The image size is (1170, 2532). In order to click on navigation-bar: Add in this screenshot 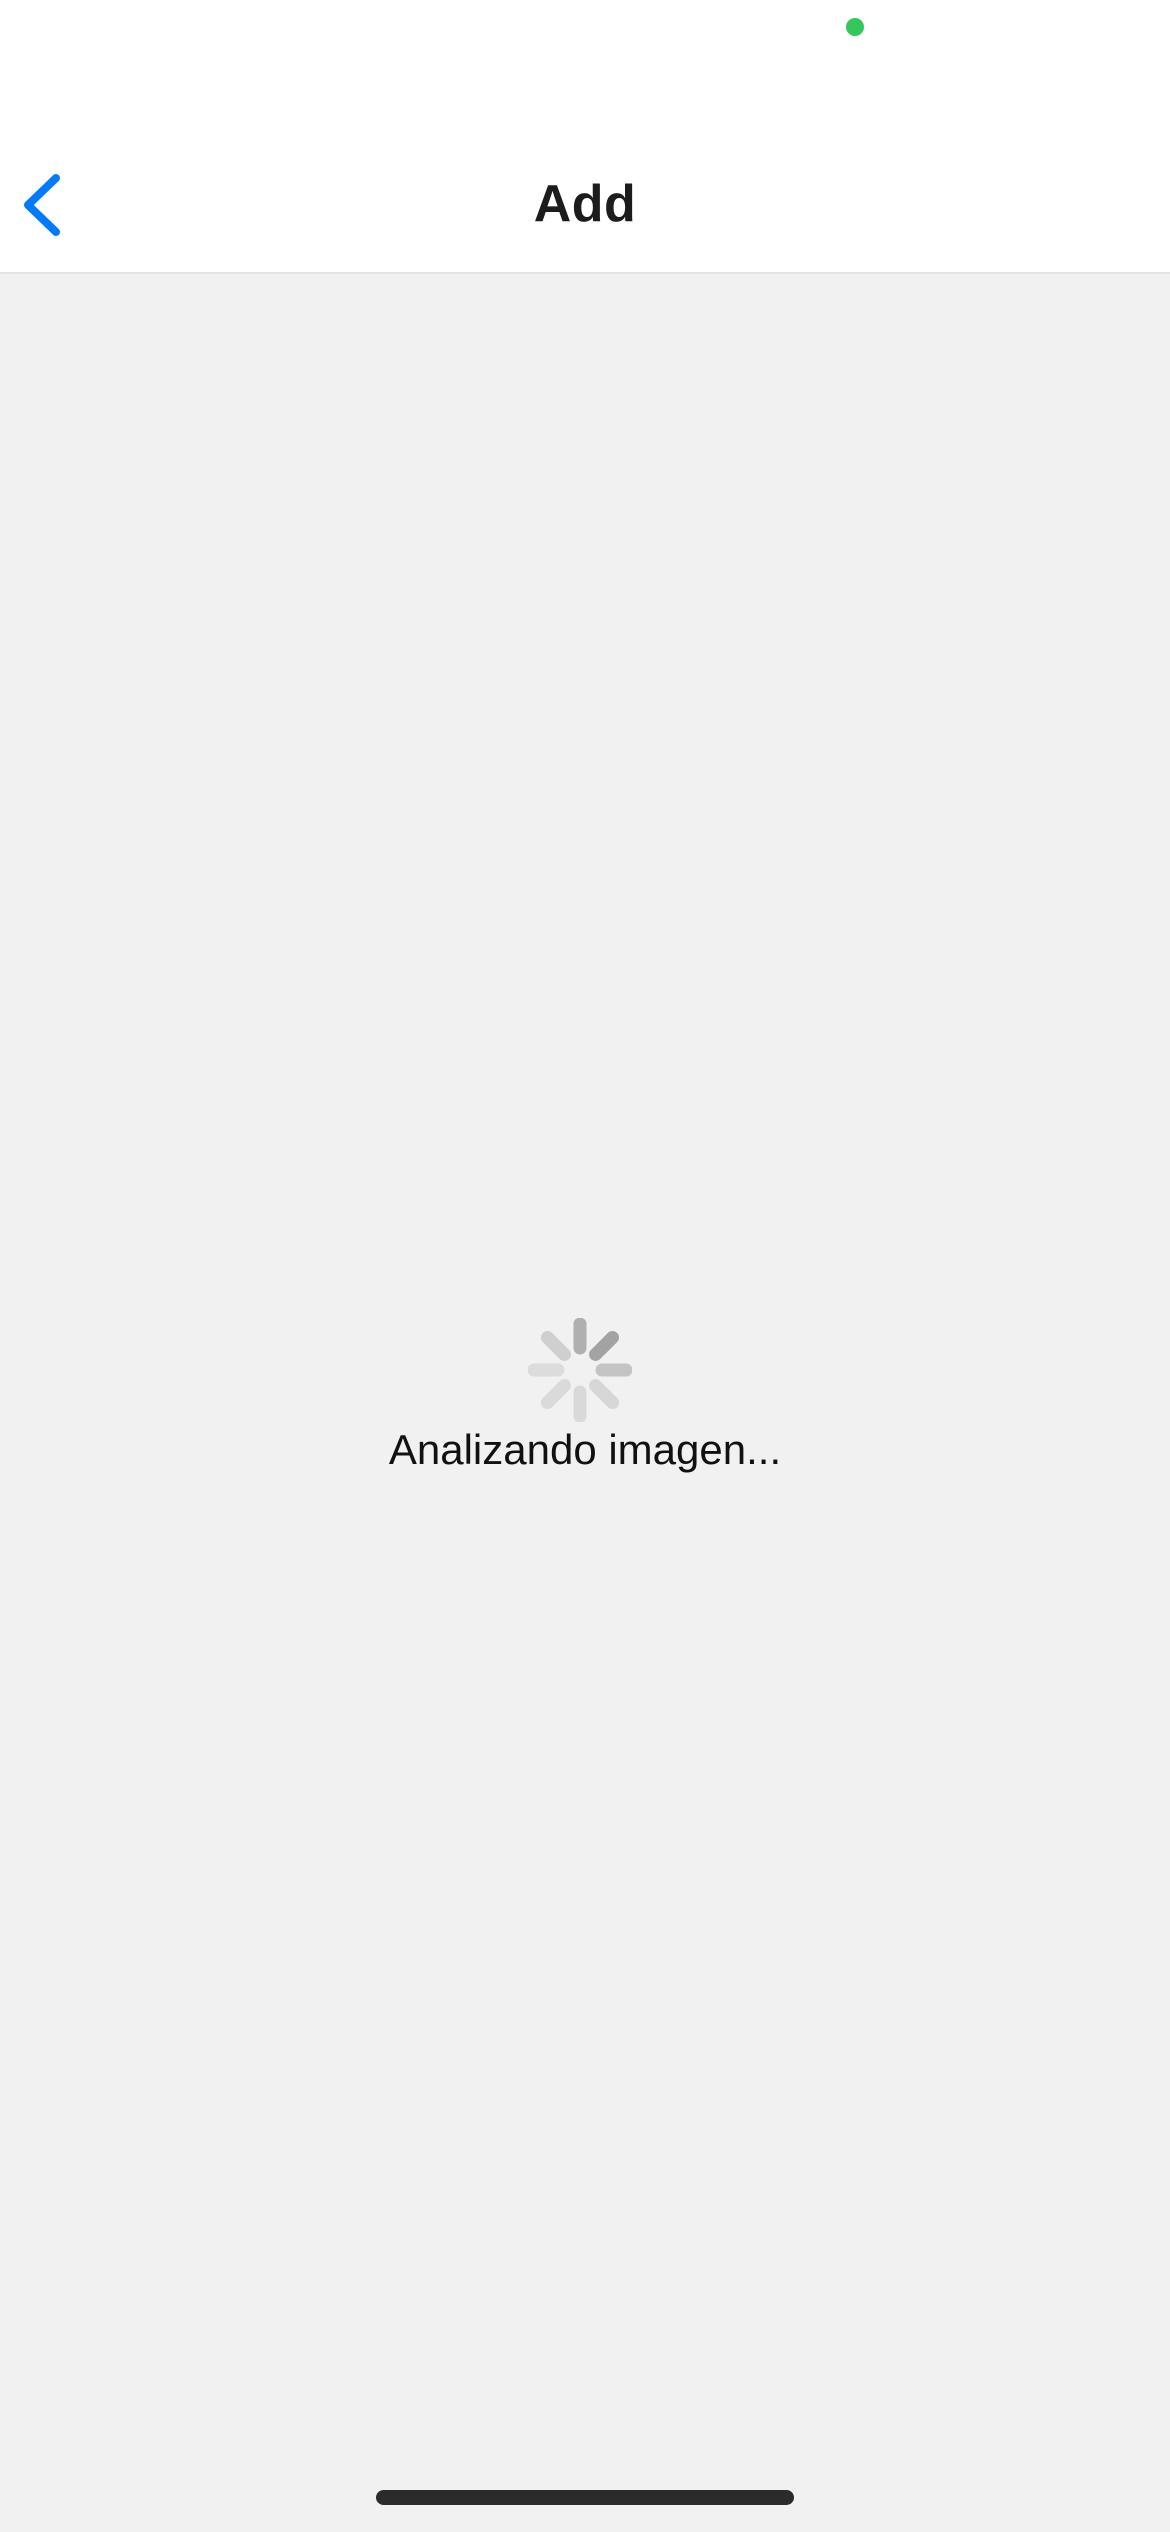, I will do `click(585, 202)`.